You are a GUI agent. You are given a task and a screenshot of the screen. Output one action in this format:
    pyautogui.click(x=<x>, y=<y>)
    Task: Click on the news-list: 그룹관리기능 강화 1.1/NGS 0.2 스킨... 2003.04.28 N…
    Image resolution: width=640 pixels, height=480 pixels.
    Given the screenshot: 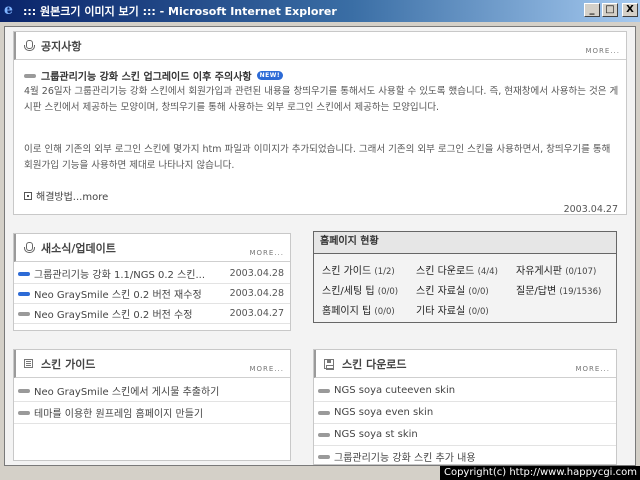 What is the action you would take?
    pyautogui.click(x=152, y=294)
    